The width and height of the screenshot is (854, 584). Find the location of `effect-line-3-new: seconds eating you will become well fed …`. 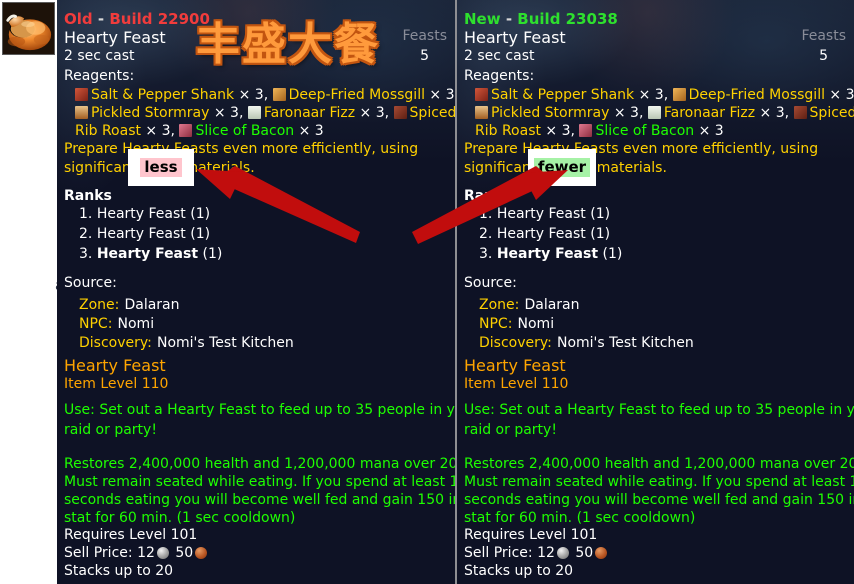

effect-line-3-new: seconds eating you will become well fed … is located at coordinates (659, 500).